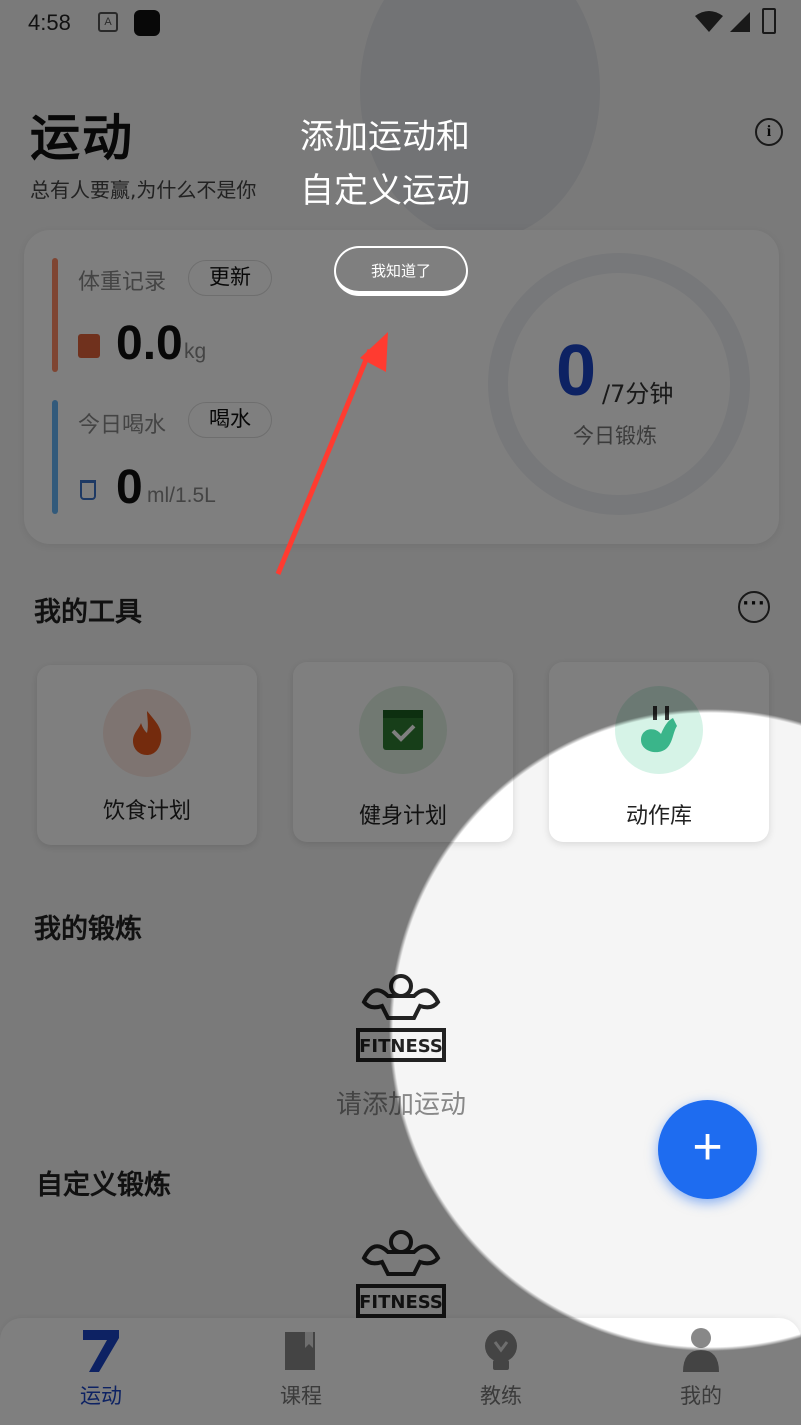 The height and width of the screenshot is (1425, 801). What do you see at coordinates (331, 453) in the screenshot?
I see `guide-arrow-icon` at bounding box center [331, 453].